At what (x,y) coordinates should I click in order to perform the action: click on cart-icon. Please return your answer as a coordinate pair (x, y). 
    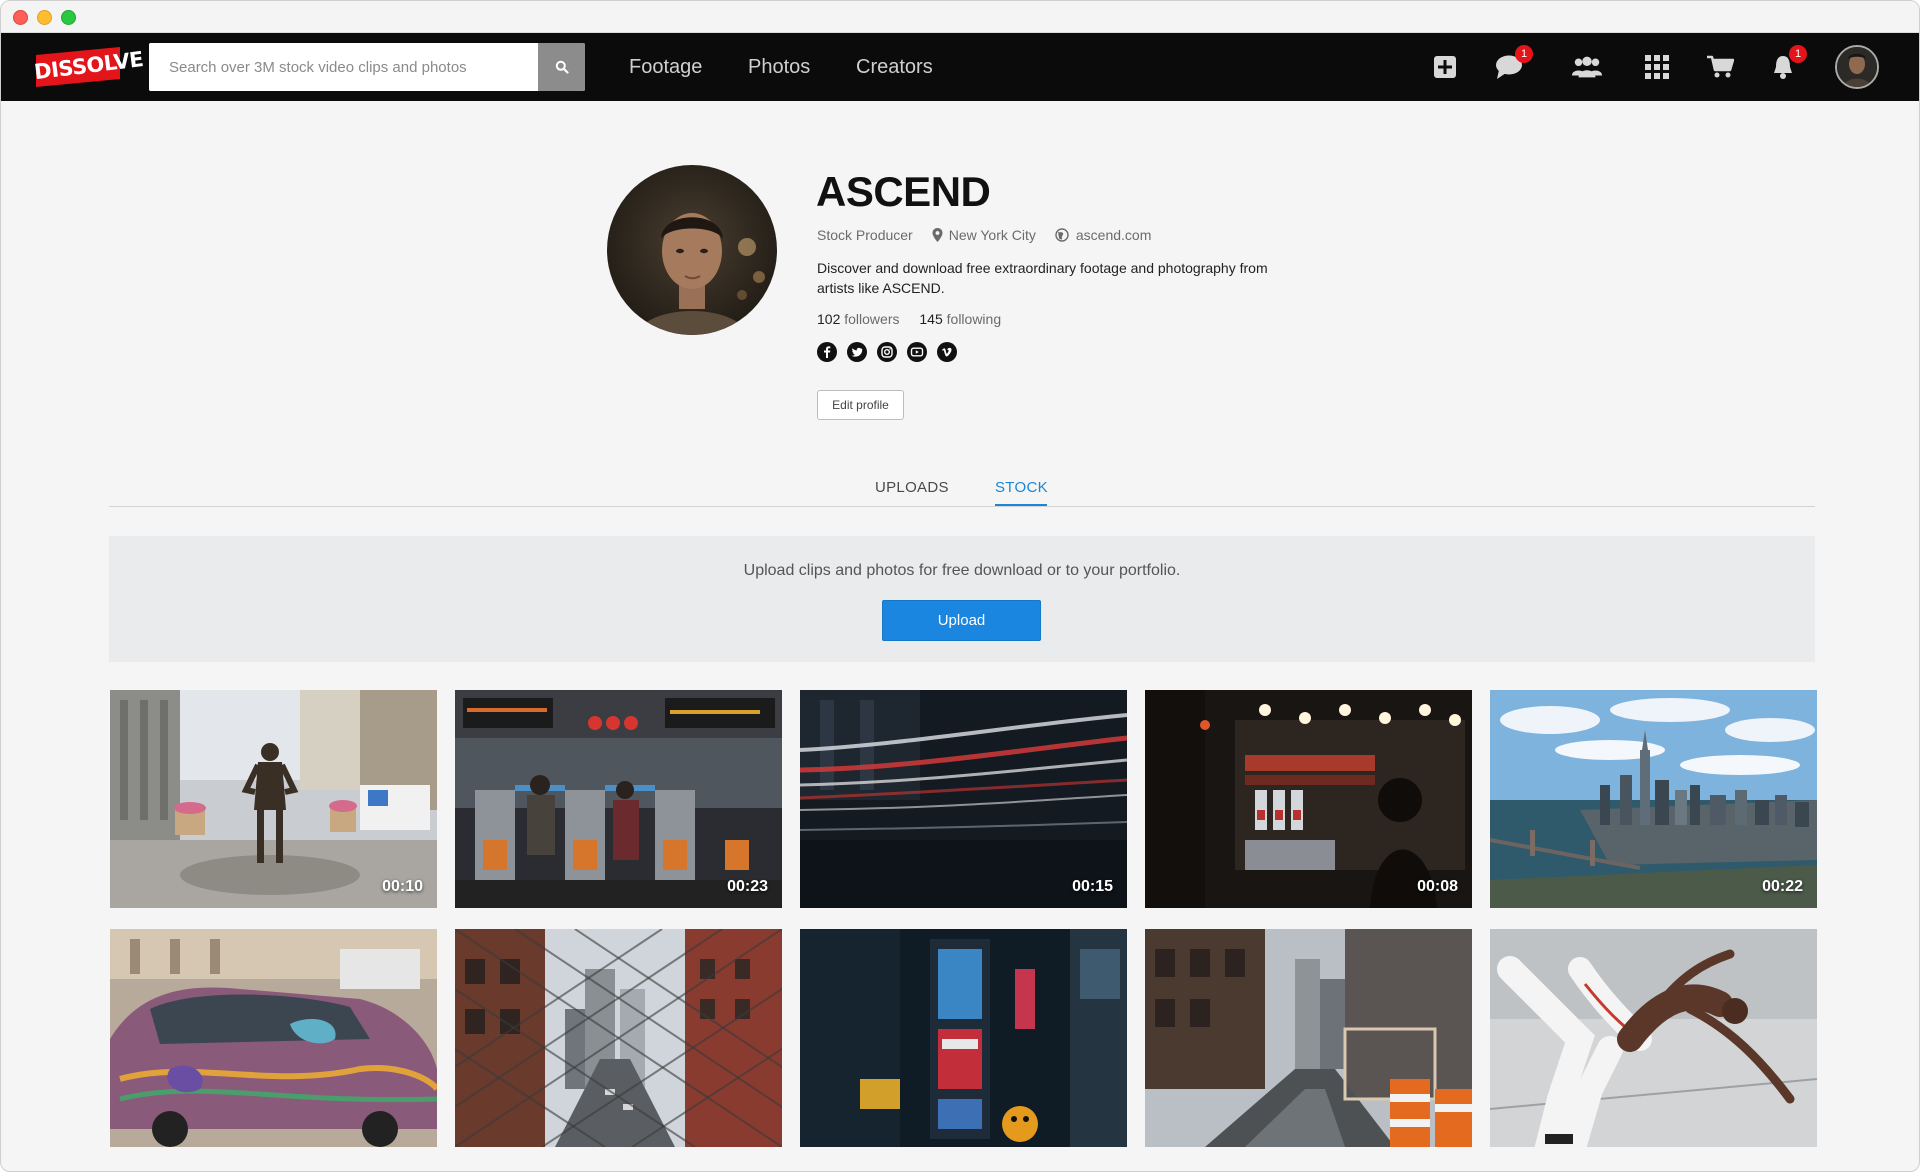
    Looking at the image, I should click on (1720, 66).